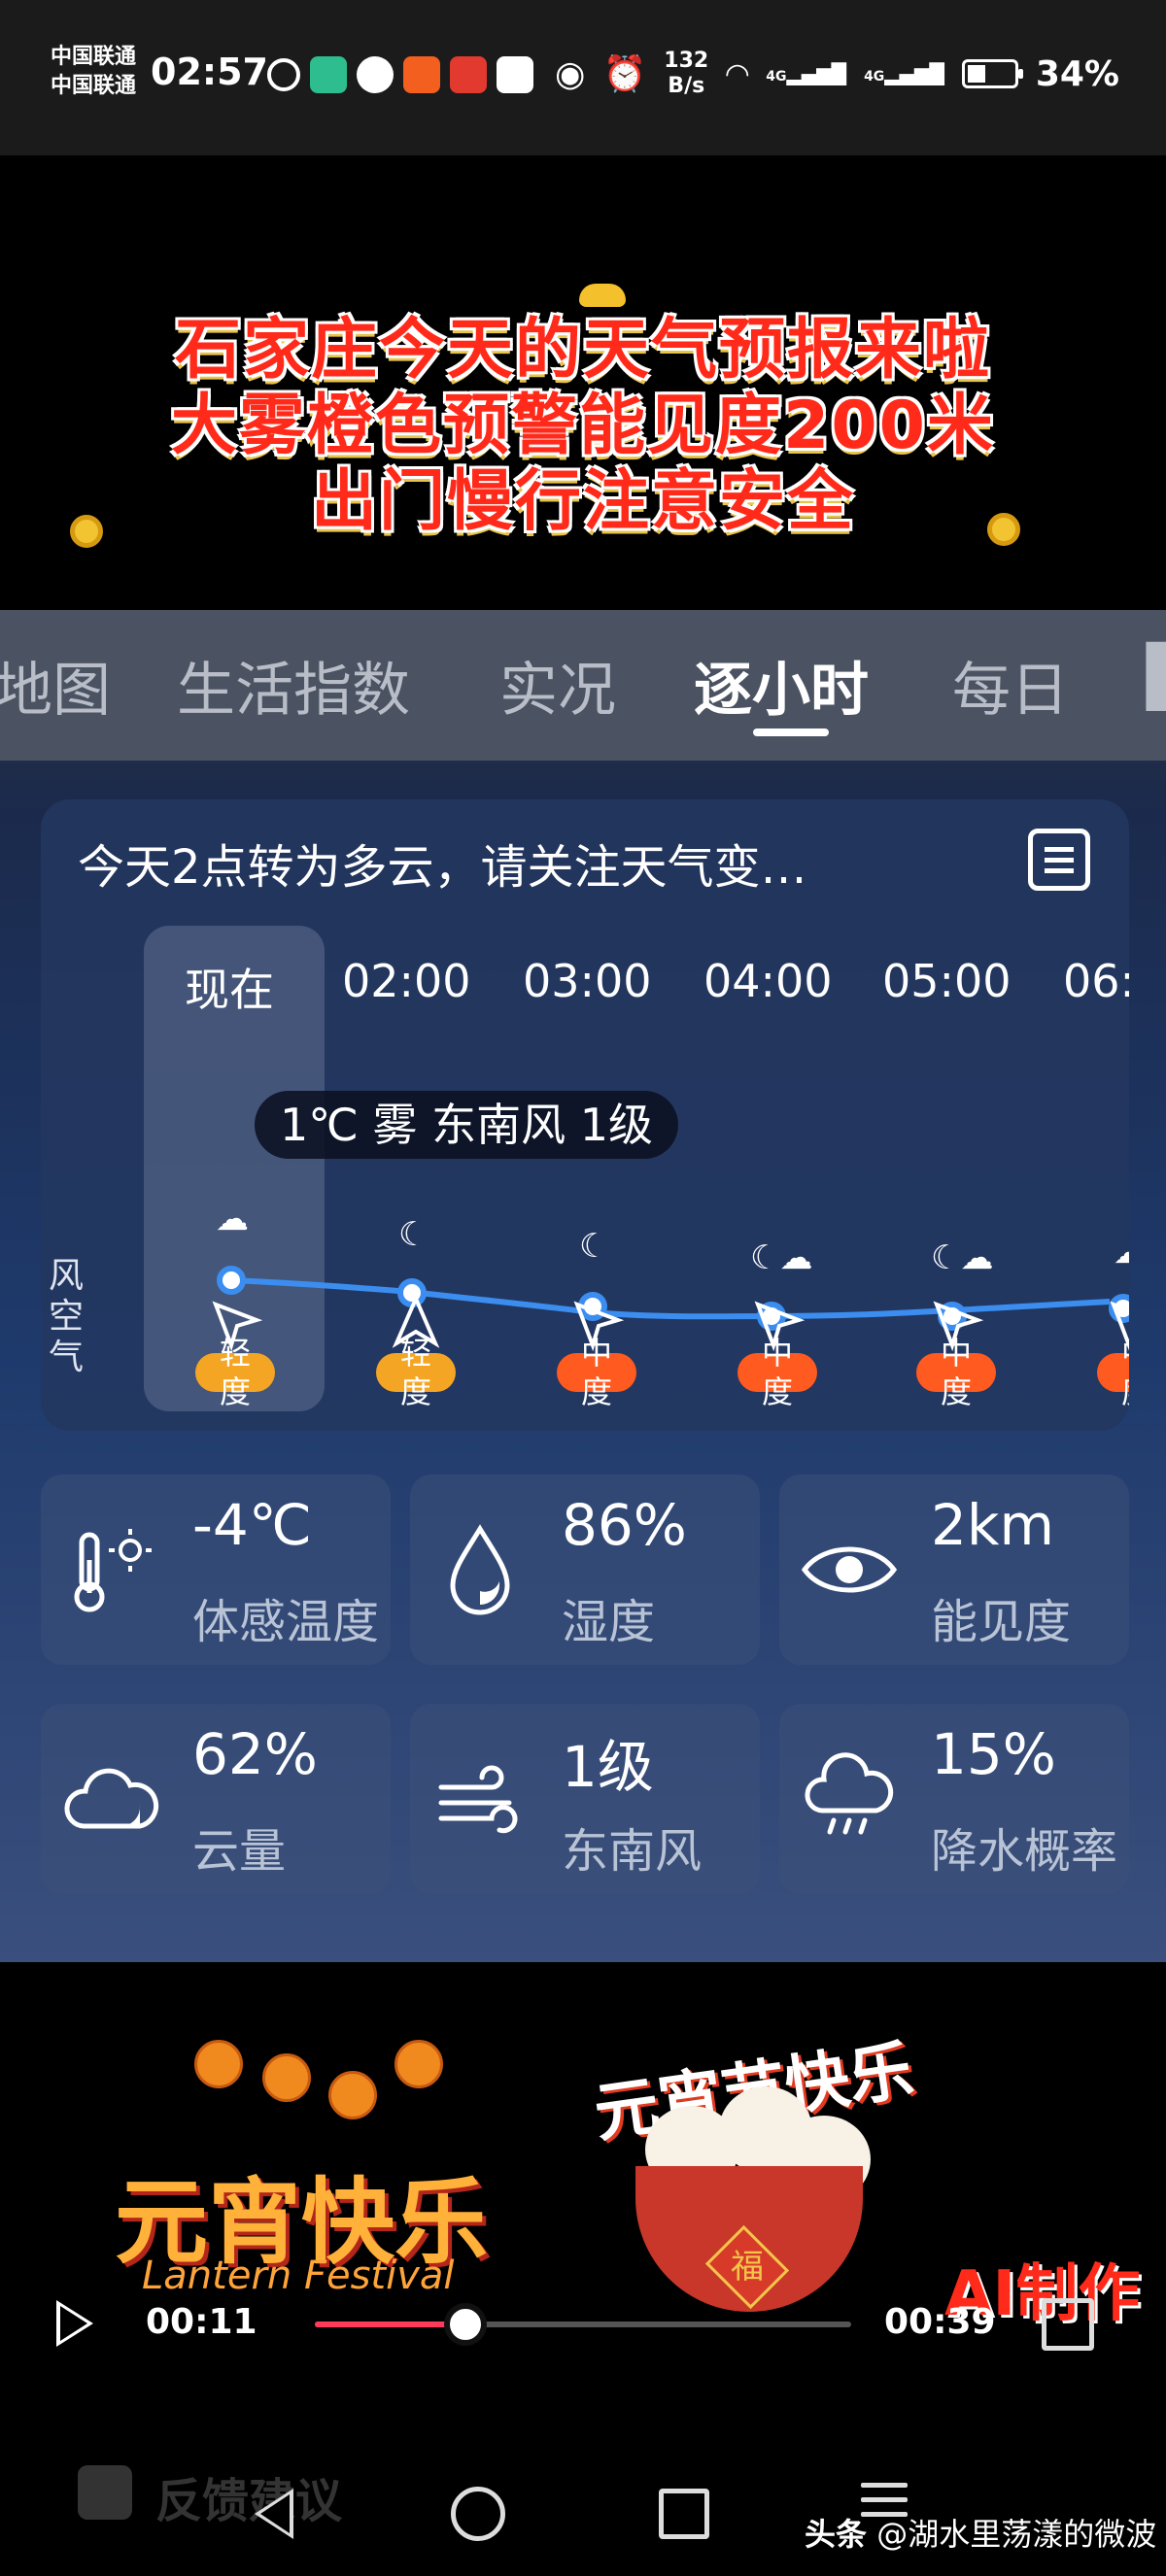 The image size is (1166, 2576). What do you see at coordinates (557, 685) in the screenshot?
I see `tab-live: 实况` at bounding box center [557, 685].